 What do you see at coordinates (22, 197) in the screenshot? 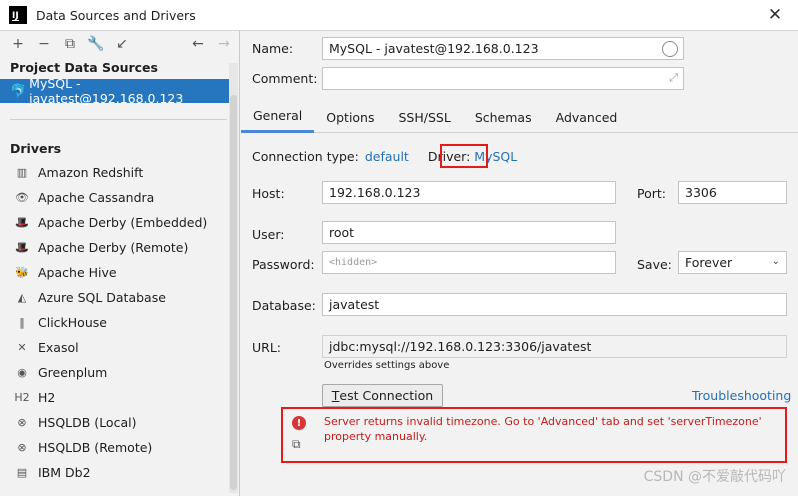
I see `driver-icon: 👁` at bounding box center [22, 197].